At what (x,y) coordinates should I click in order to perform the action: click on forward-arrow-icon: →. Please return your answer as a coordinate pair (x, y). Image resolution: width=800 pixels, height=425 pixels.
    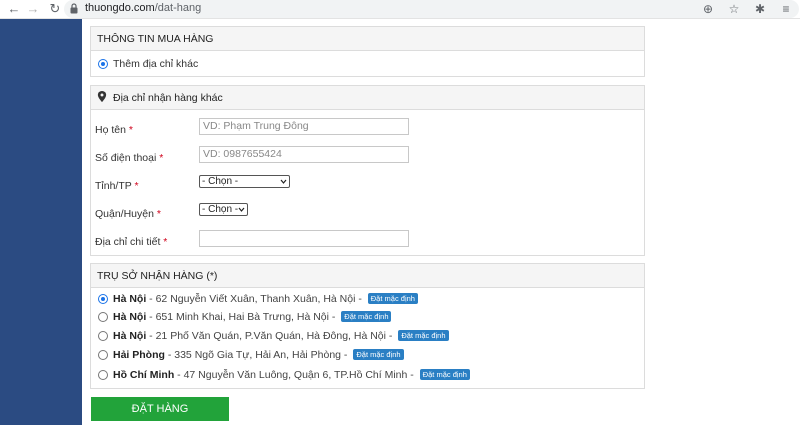
    Looking at the image, I should click on (33, 9).